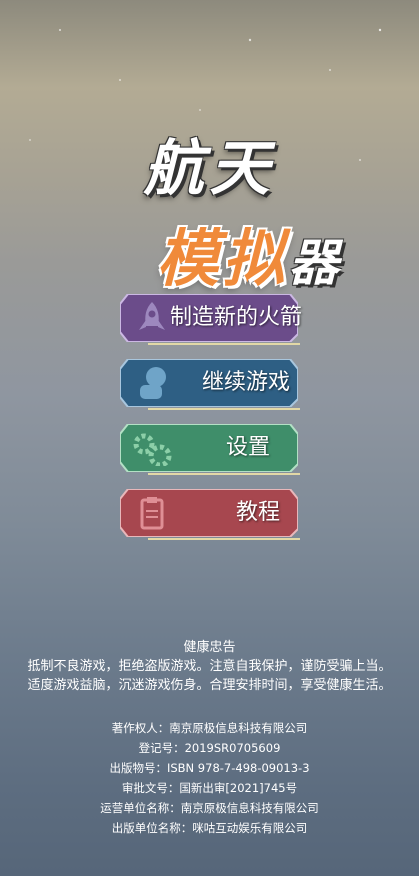 The width and height of the screenshot is (419, 876). I want to click on continue-game-button: 继续游戏, so click(209, 383).